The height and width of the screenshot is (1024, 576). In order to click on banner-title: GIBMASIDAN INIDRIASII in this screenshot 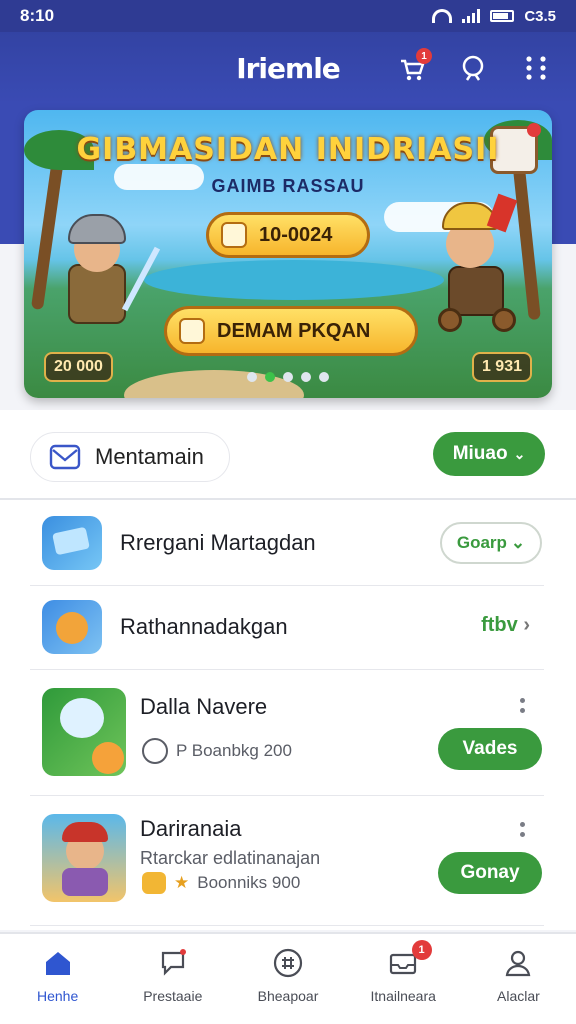, I will do `click(288, 149)`.